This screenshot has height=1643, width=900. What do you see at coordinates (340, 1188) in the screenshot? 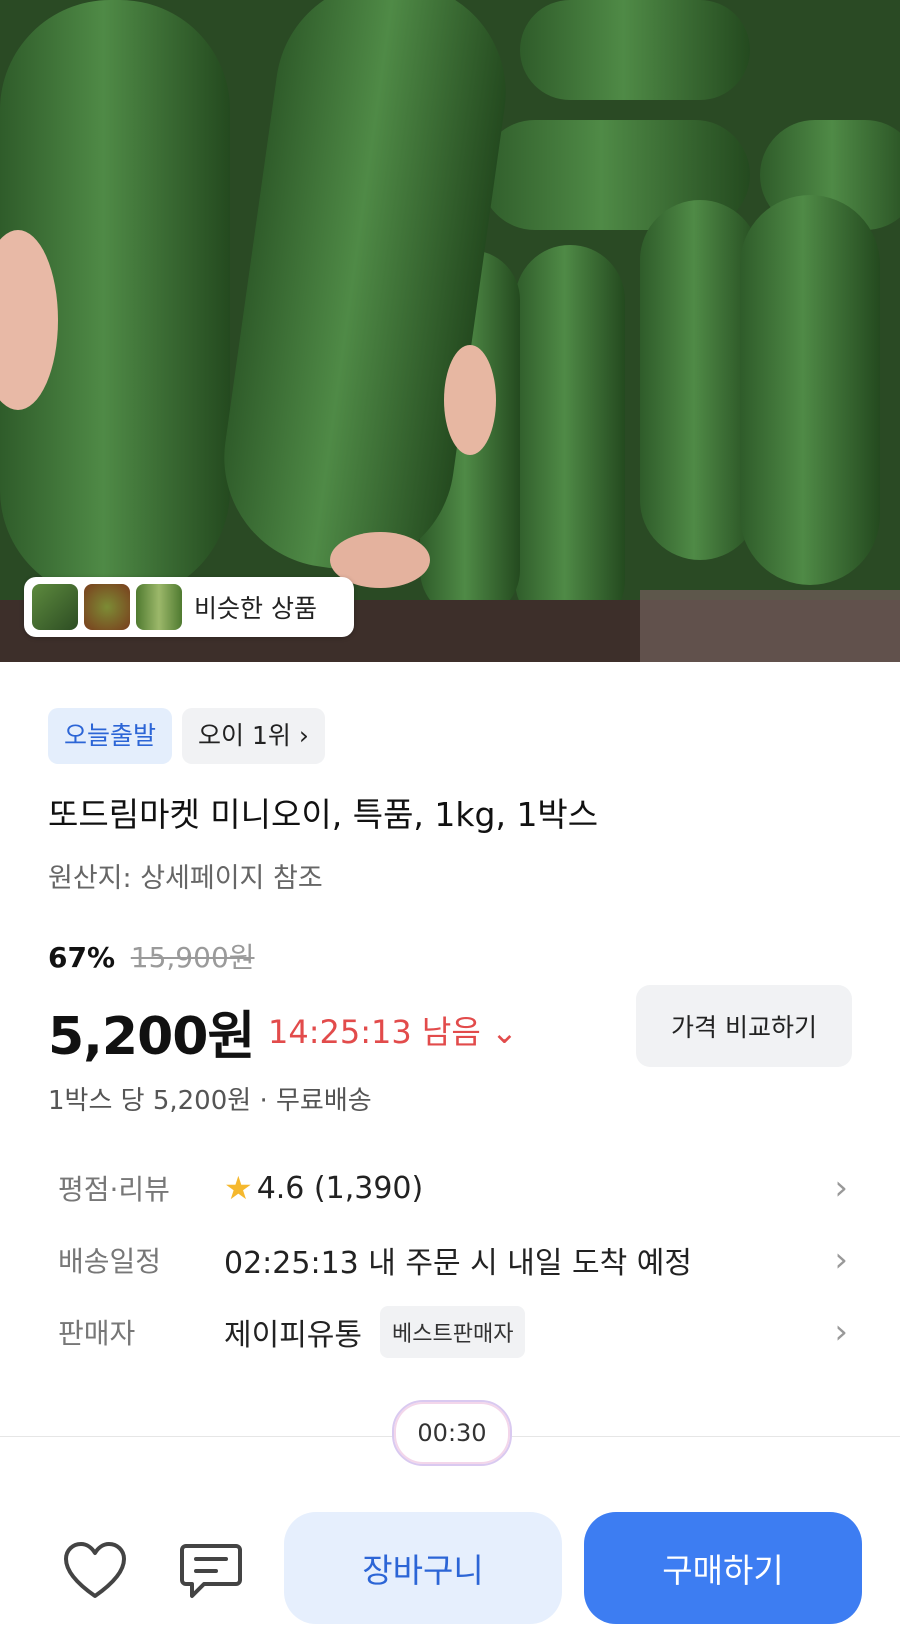
I see `rating-value: 4.6 (1,390)` at bounding box center [340, 1188].